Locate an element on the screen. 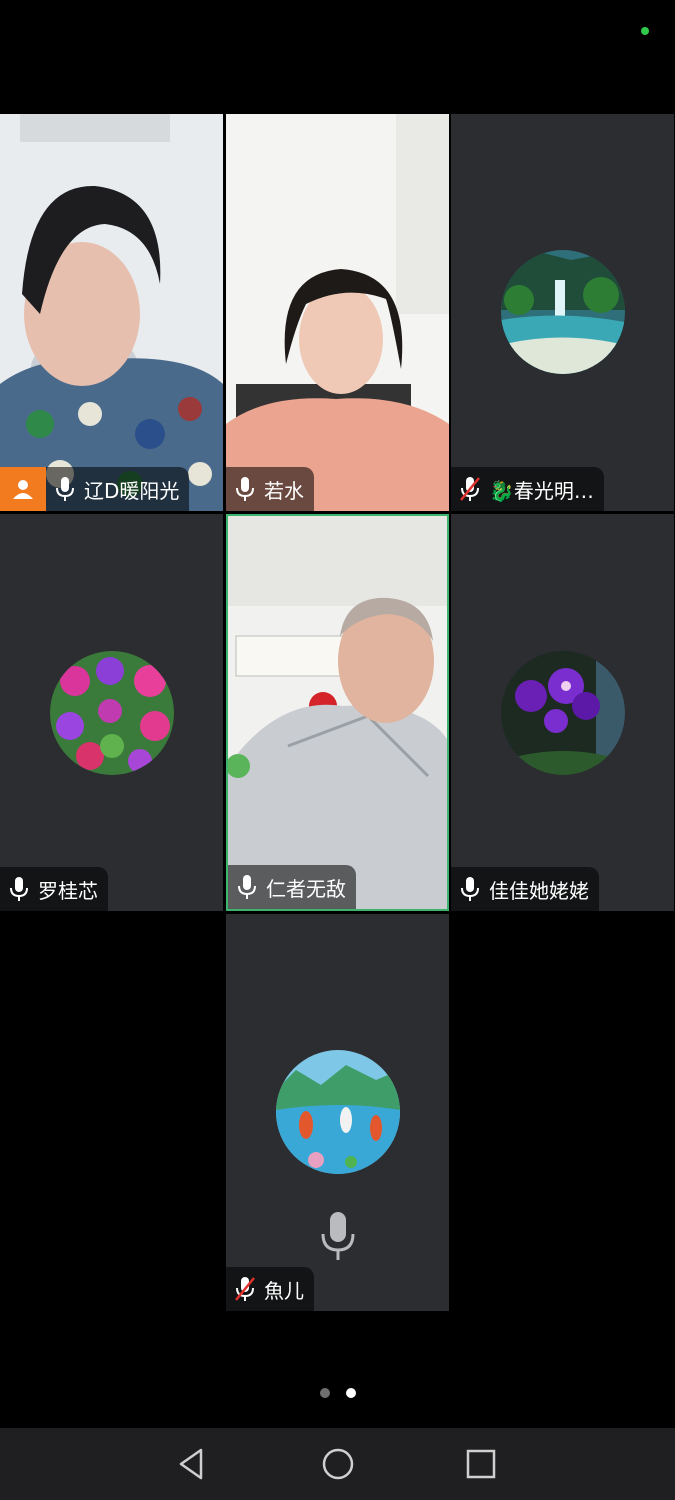 Image resolution: width=675 pixels, height=1500 pixels. participant-tile-5-active-speaker: 仁者无敌 is located at coordinates (337, 712).